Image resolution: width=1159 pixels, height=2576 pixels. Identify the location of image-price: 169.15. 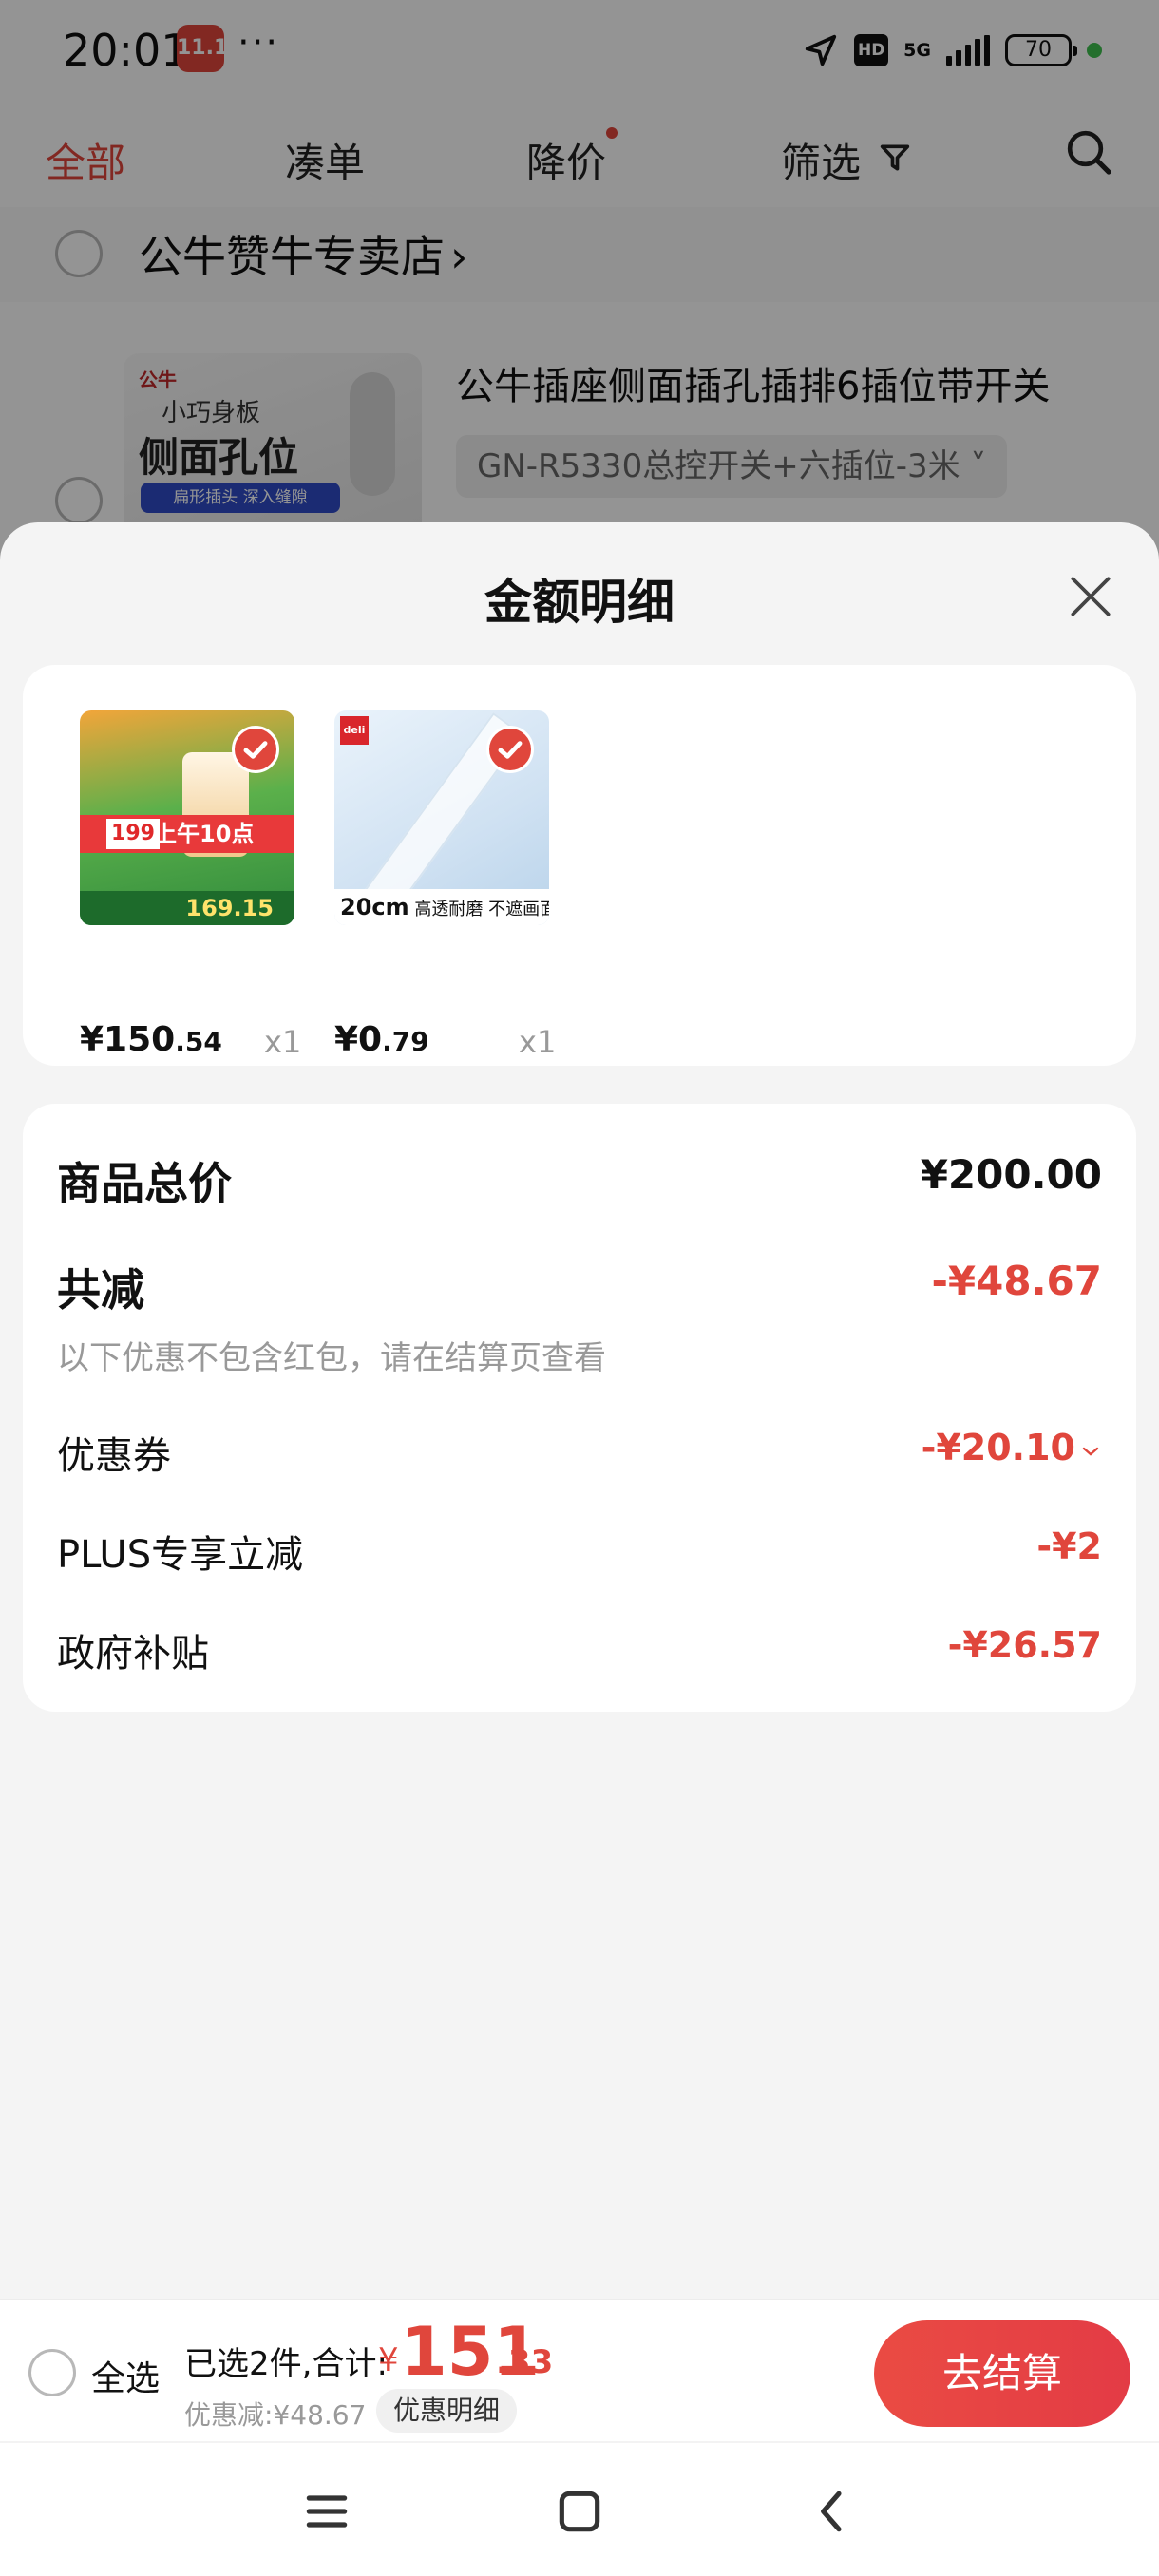
(229, 908).